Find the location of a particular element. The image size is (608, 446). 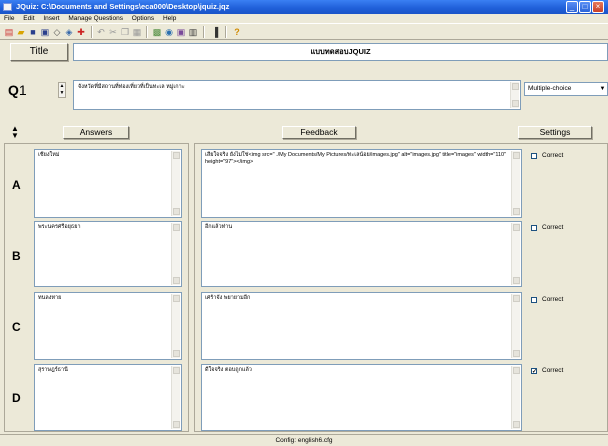

menu-options: Options is located at coordinates (143, 18).